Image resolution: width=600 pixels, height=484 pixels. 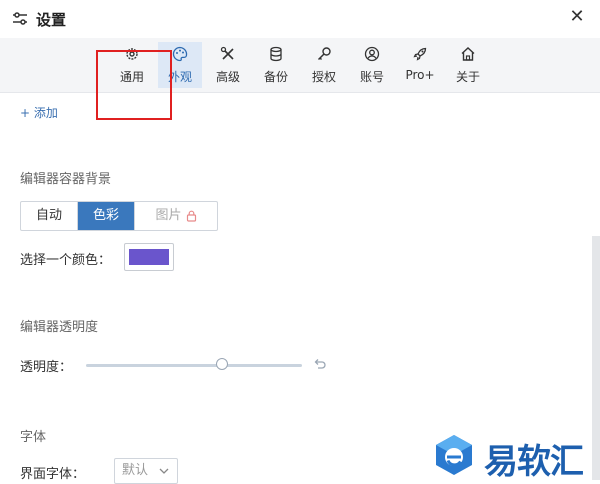 I want to click on color-swatch, so click(x=149, y=257).